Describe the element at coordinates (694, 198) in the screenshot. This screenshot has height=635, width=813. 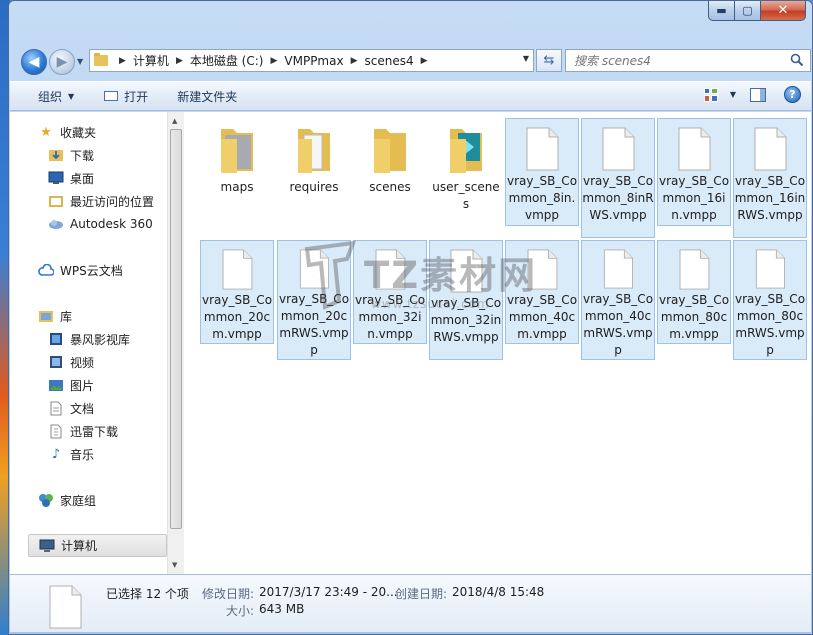
I see `file-name: vray_SB_Common_16in.vmpp` at that location.